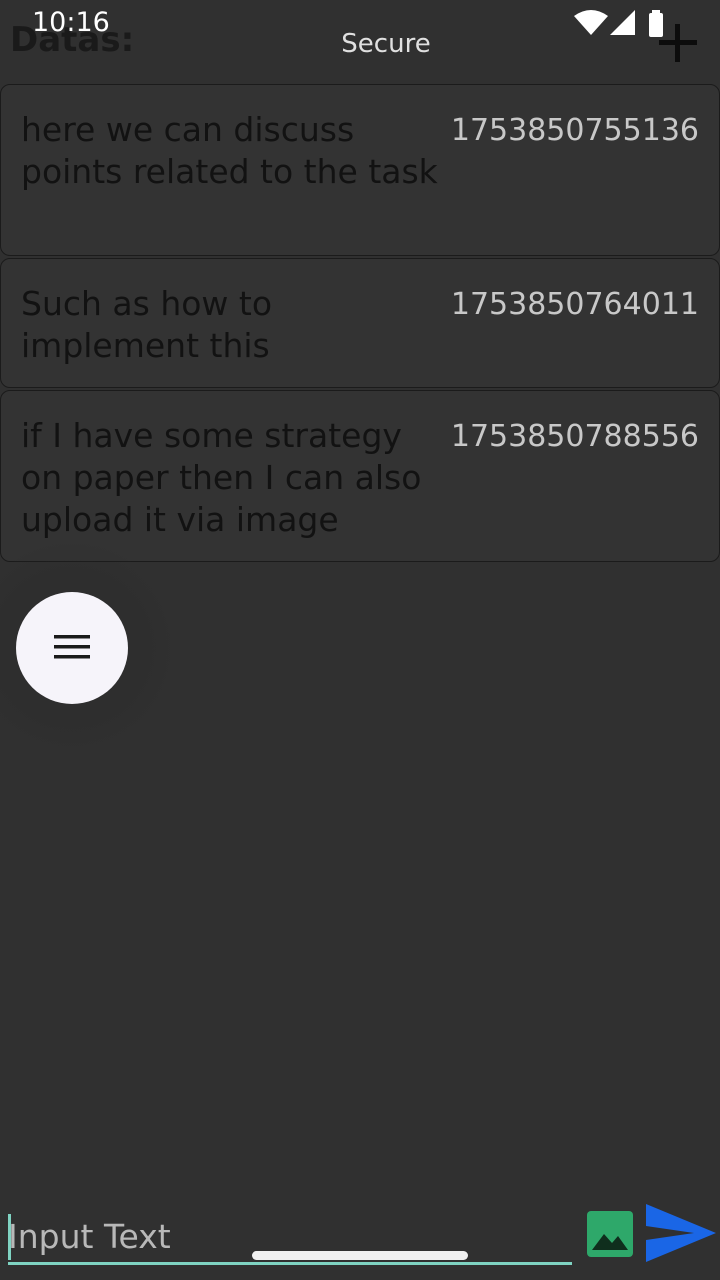 The width and height of the screenshot is (720, 1280). What do you see at coordinates (622, 22) in the screenshot?
I see `signal-icon` at bounding box center [622, 22].